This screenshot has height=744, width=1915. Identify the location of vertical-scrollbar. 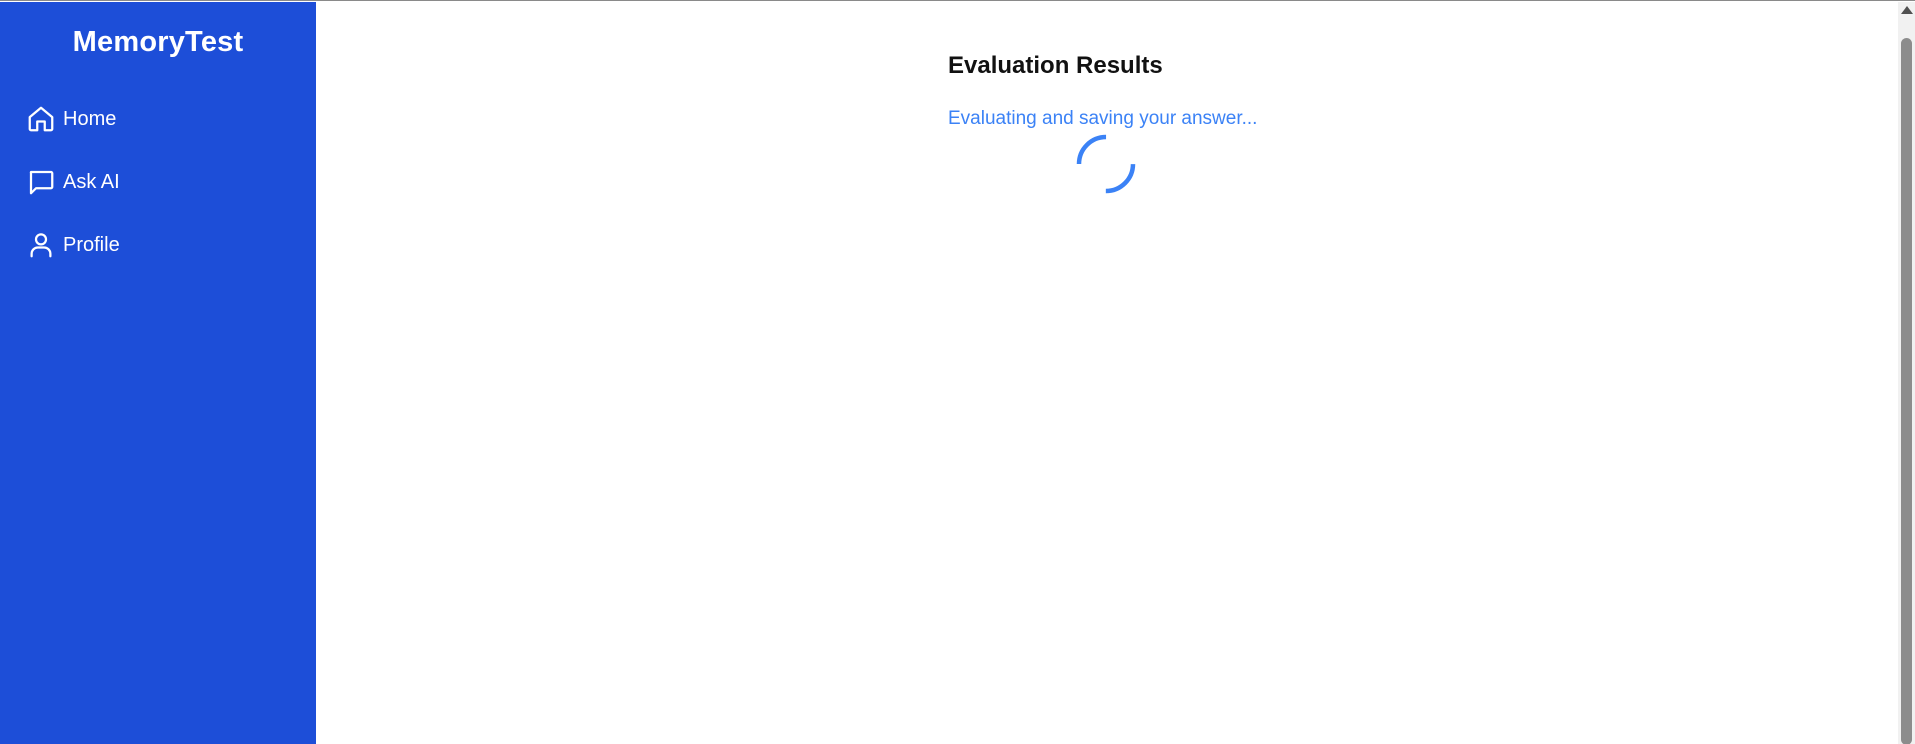
(1906, 373).